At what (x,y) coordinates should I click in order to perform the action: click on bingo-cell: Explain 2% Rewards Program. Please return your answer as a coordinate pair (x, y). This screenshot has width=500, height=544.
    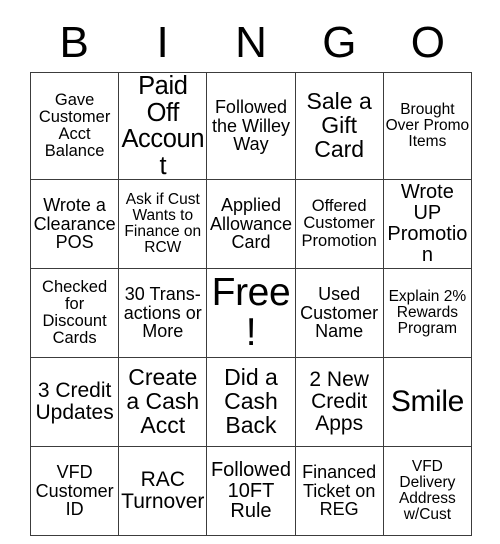
    Looking at the image, I should click on (427, 313).